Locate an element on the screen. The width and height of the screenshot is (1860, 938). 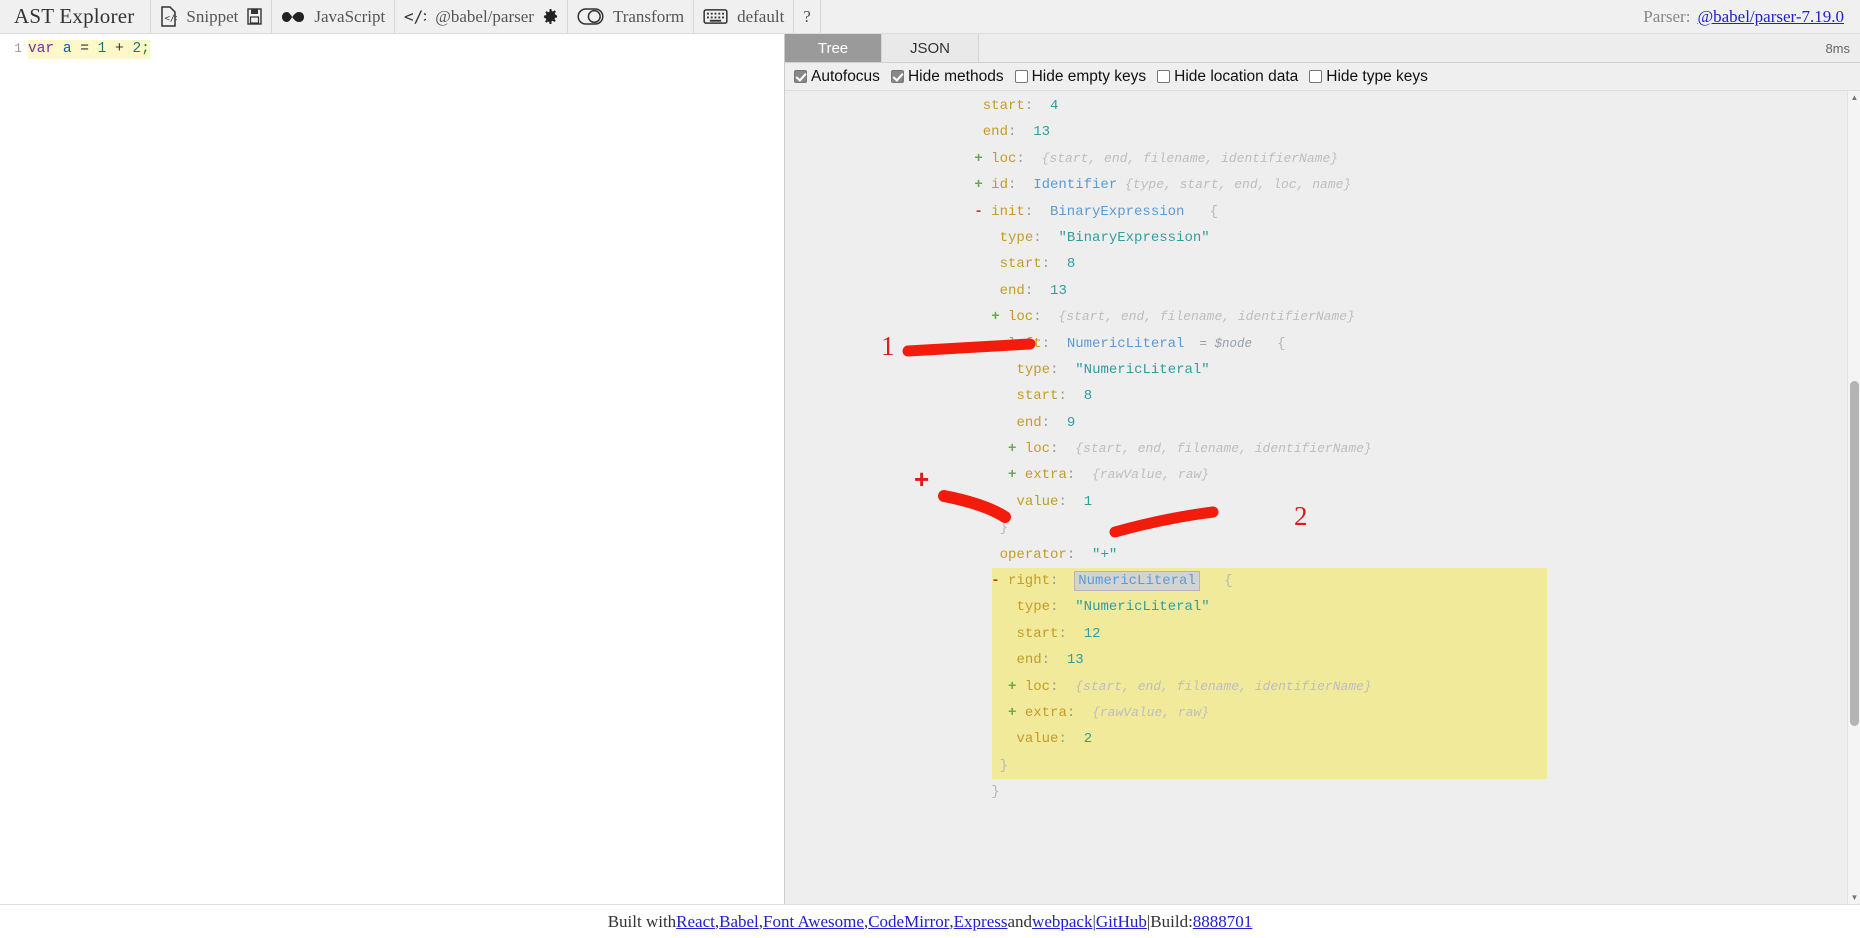
toggle-switch-icon is located at coordinates (590, 16).